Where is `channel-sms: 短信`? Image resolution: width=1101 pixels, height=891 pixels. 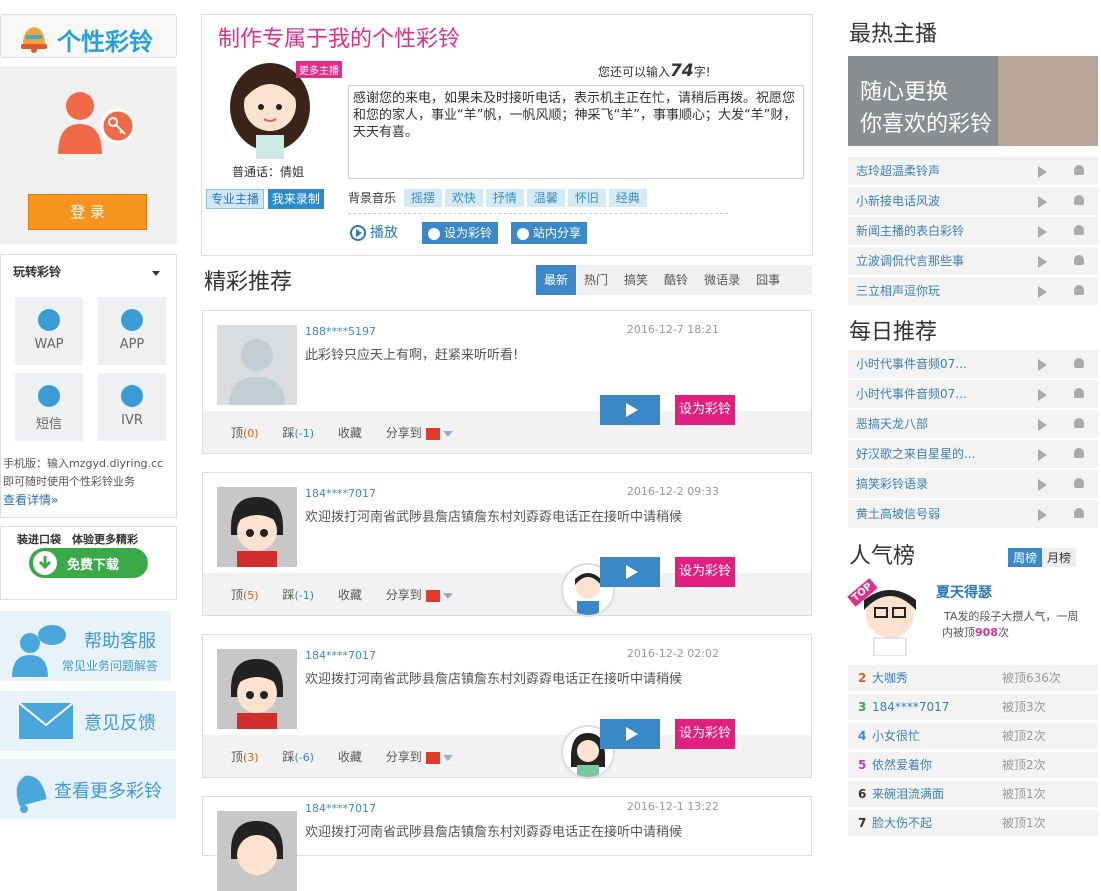 channel-sms: 短信 is located at coordinates (49, 407).